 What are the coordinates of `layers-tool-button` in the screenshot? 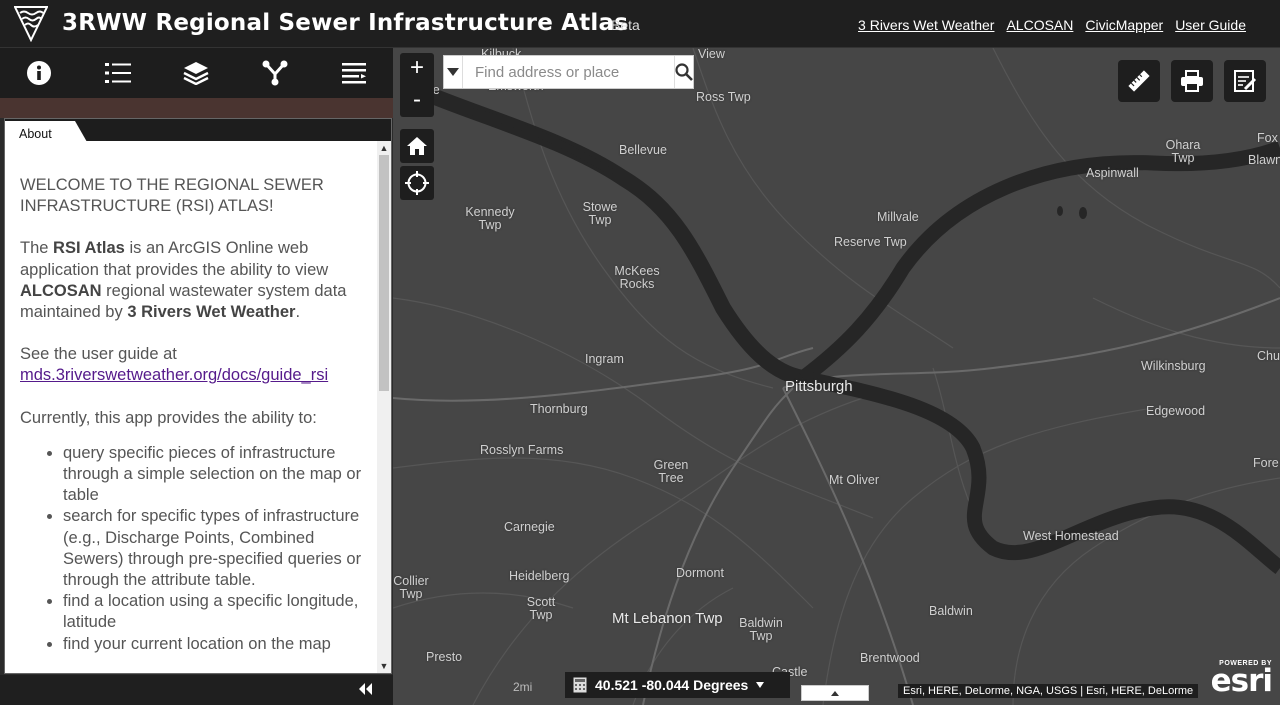 It's located at (196, 73).